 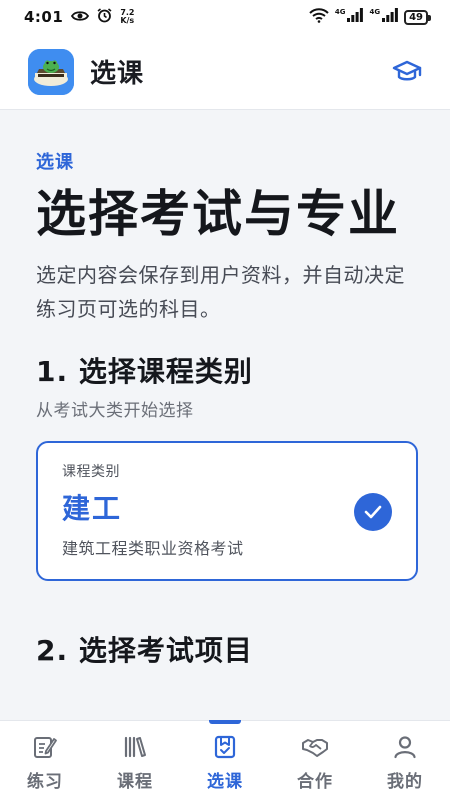 I want to click on app-header: 选课, so click(x=225, y=72).